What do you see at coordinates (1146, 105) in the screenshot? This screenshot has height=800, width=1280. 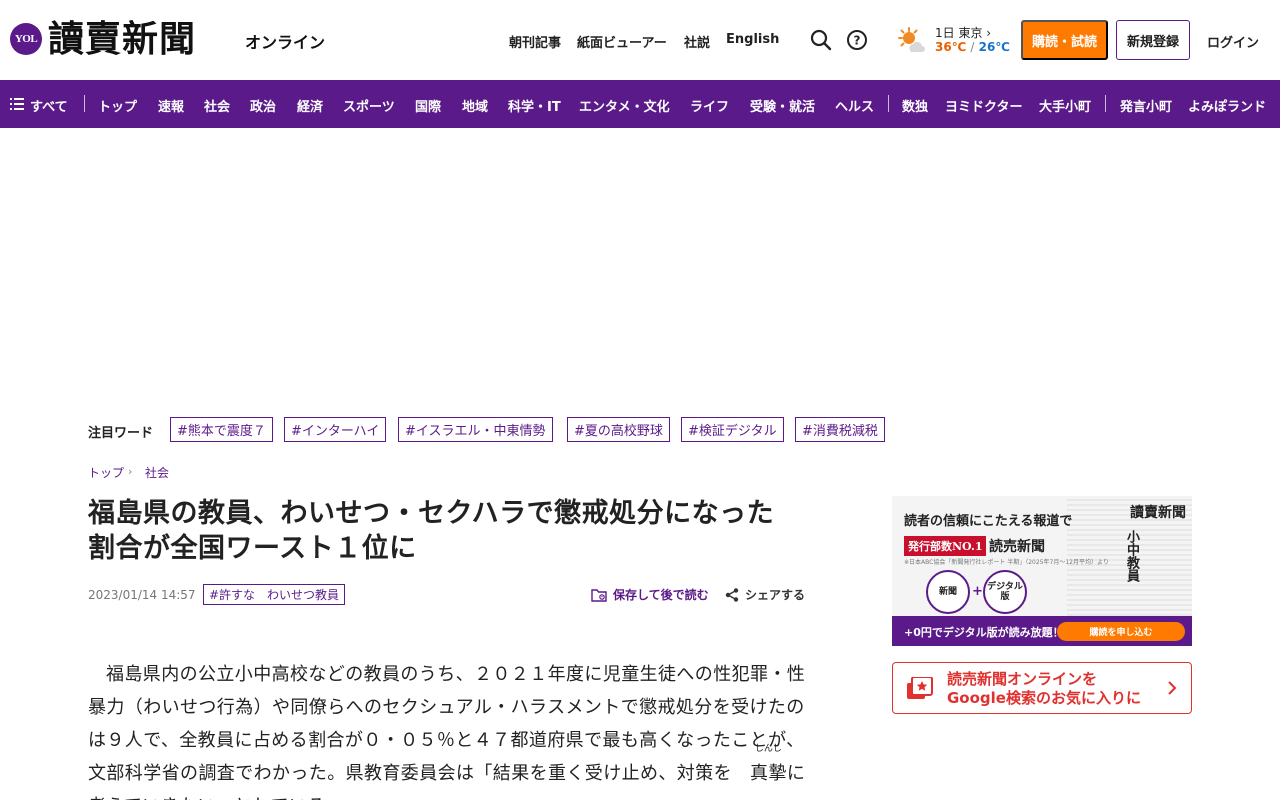 I see `cat-hatsugen-komachi: 発言小町` at bounding box center [1146, 105].